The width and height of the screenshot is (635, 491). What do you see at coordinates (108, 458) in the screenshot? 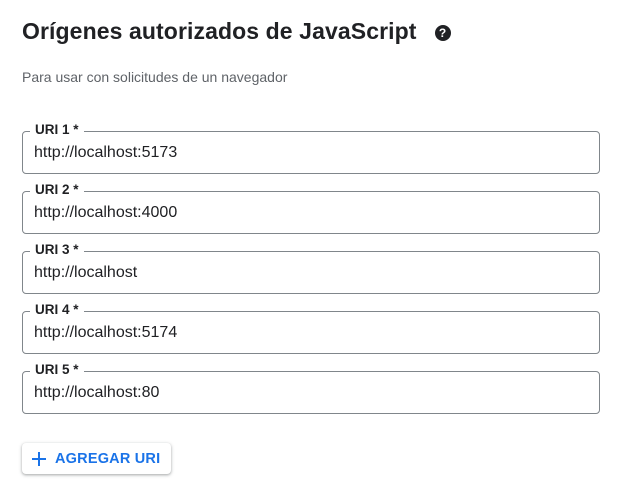
I see `add-uri-label: AGREGAR URI` at bounding box center [108, 458].